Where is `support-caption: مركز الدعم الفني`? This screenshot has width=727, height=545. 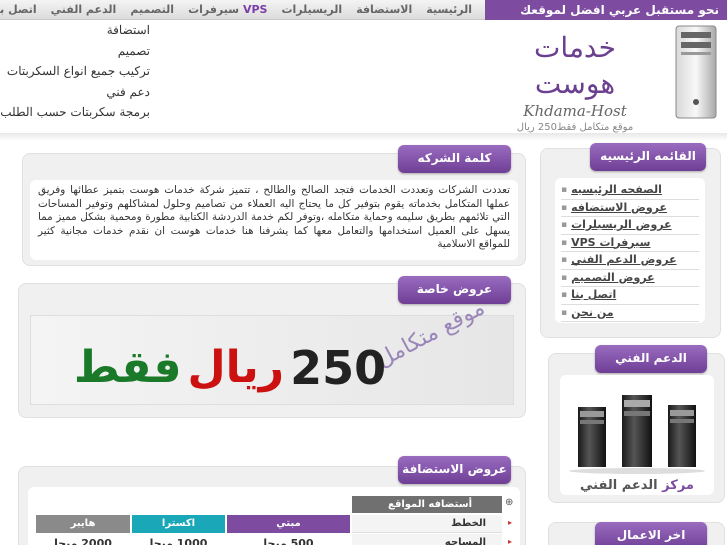 support-caption: مركز الدعم الفني is located at coordinates (637, 485).